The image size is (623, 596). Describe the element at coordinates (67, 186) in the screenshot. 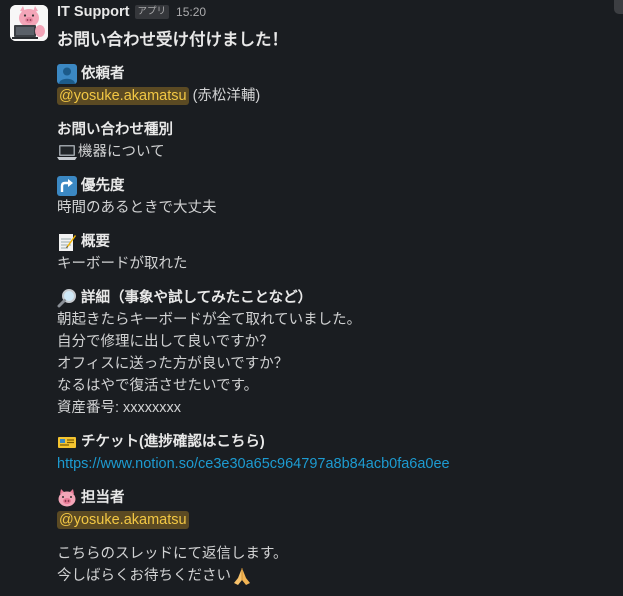

I see `arrow-up-icon` at that location.